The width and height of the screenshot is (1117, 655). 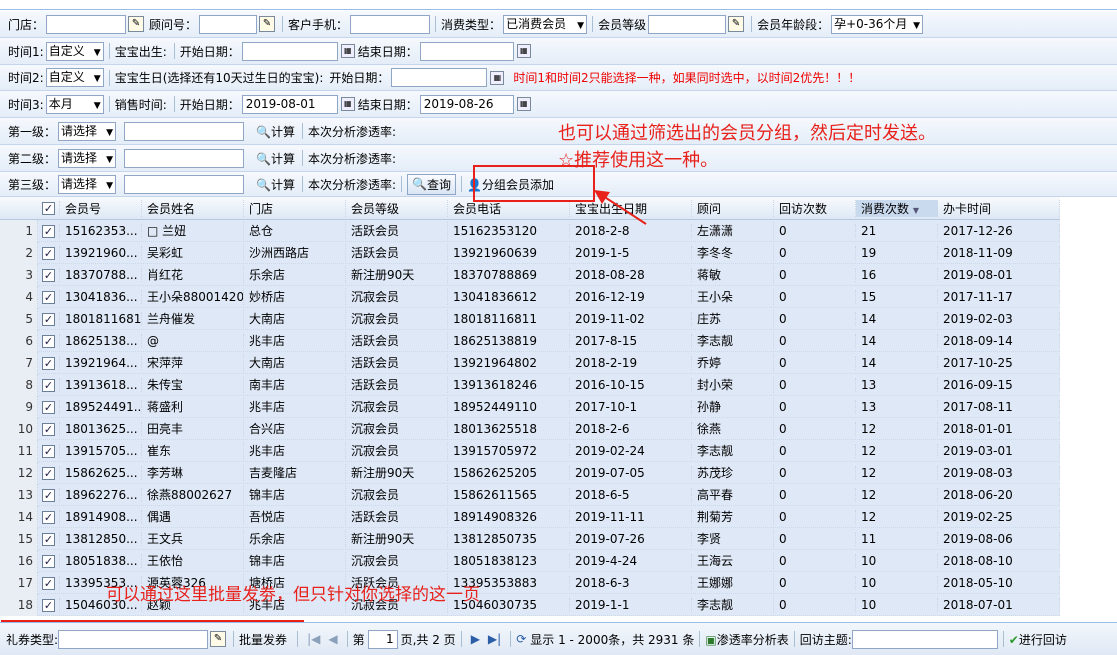 I want to click on next-page-icon: ▶, so click(x=475, y=639).